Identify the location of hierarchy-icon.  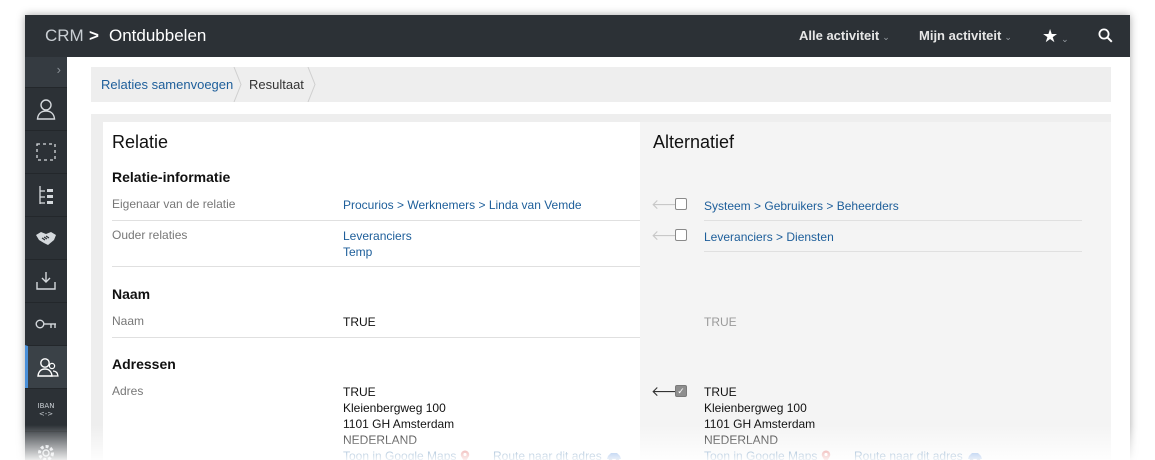
(46, 195).